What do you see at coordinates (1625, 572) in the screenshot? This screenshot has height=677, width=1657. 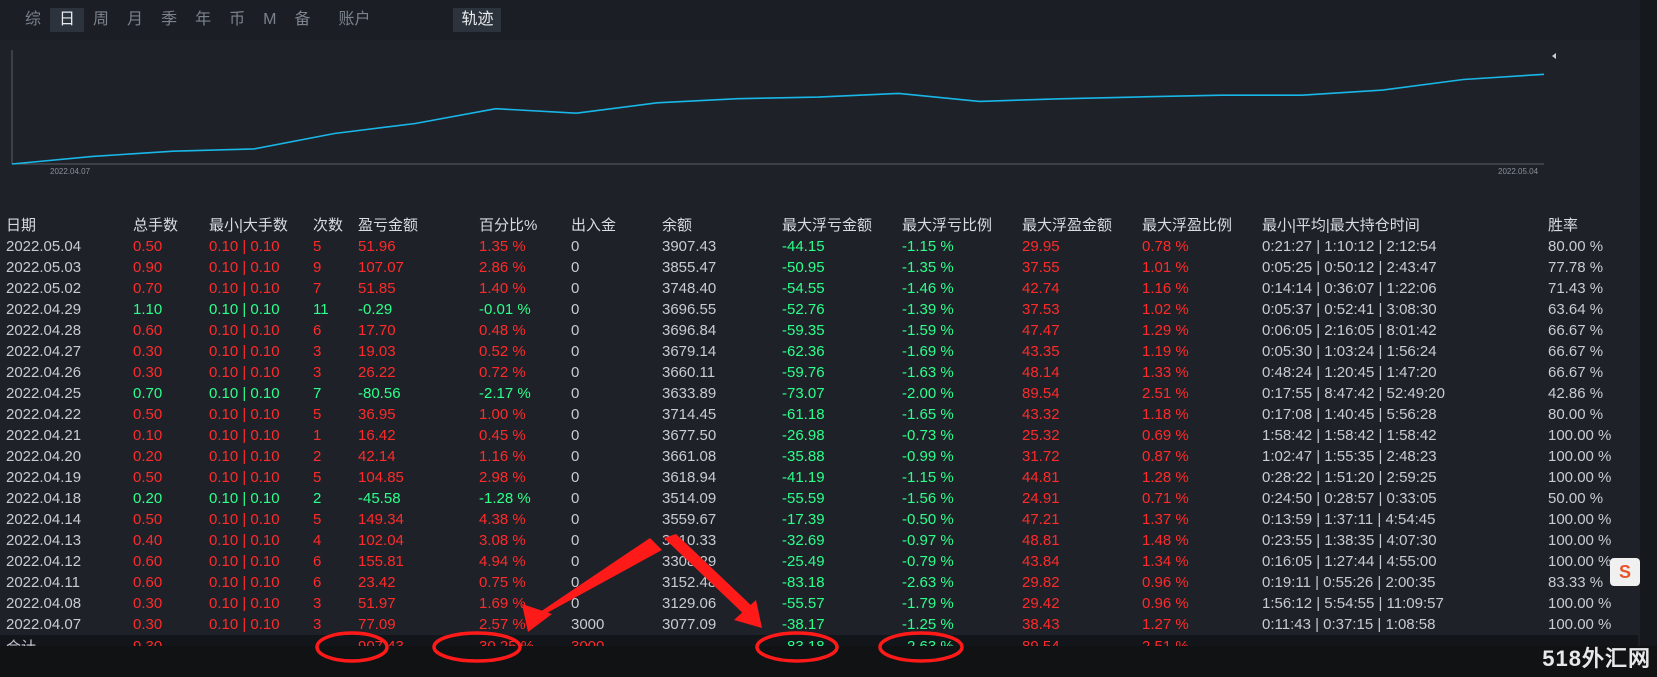 I see `ime-icon: S` at bounding box center [1625, 572].